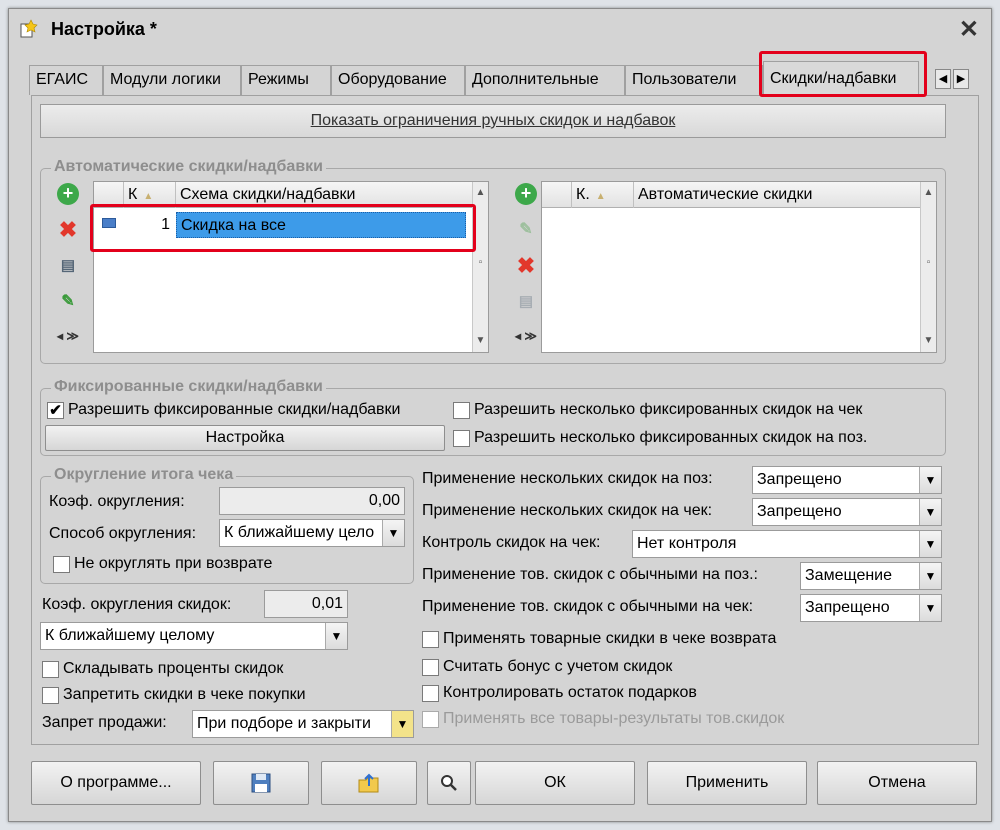 The width and height of the screenshot is (1000, 830). I want to click on folder-export-icon, so click(368, 783).